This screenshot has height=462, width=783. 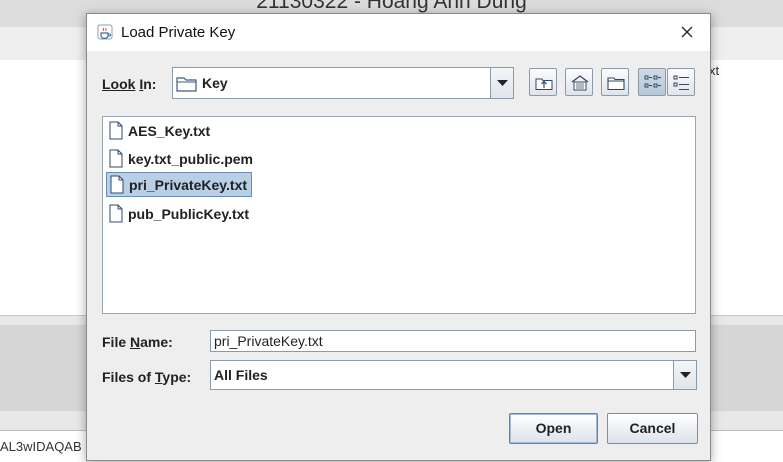 I want to click on look-in-combo: Key, so click(x=343, y=83).